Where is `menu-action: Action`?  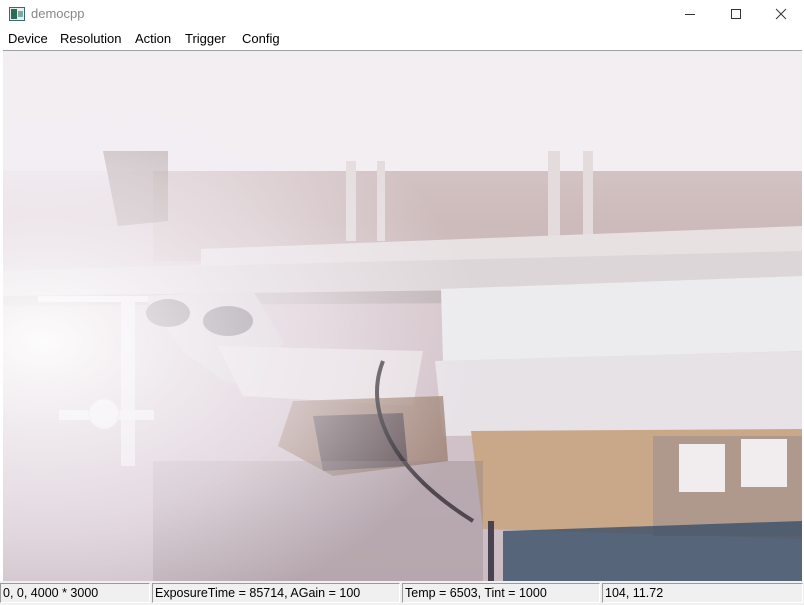 menu-action: Action is located at coordinates (153, 38).